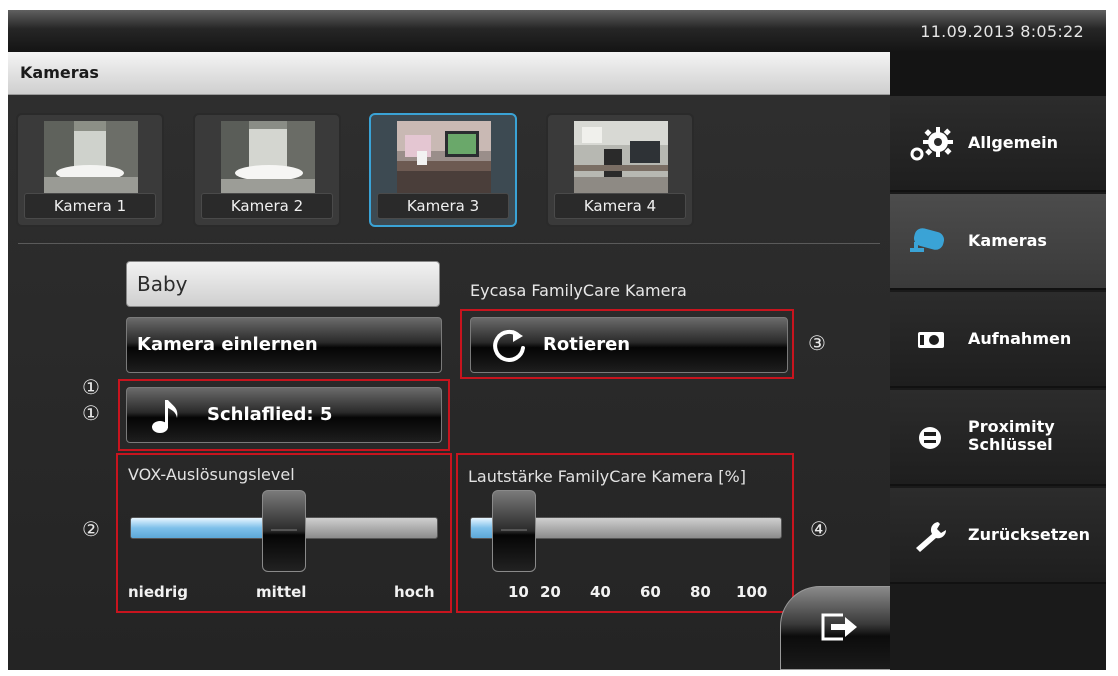 The width and height of the screenshot is (1118, 676). What do you see at coordinates (449, 73) in the screenshot?
I see `title-bar: Kameras` at bounding box center [449, 73].